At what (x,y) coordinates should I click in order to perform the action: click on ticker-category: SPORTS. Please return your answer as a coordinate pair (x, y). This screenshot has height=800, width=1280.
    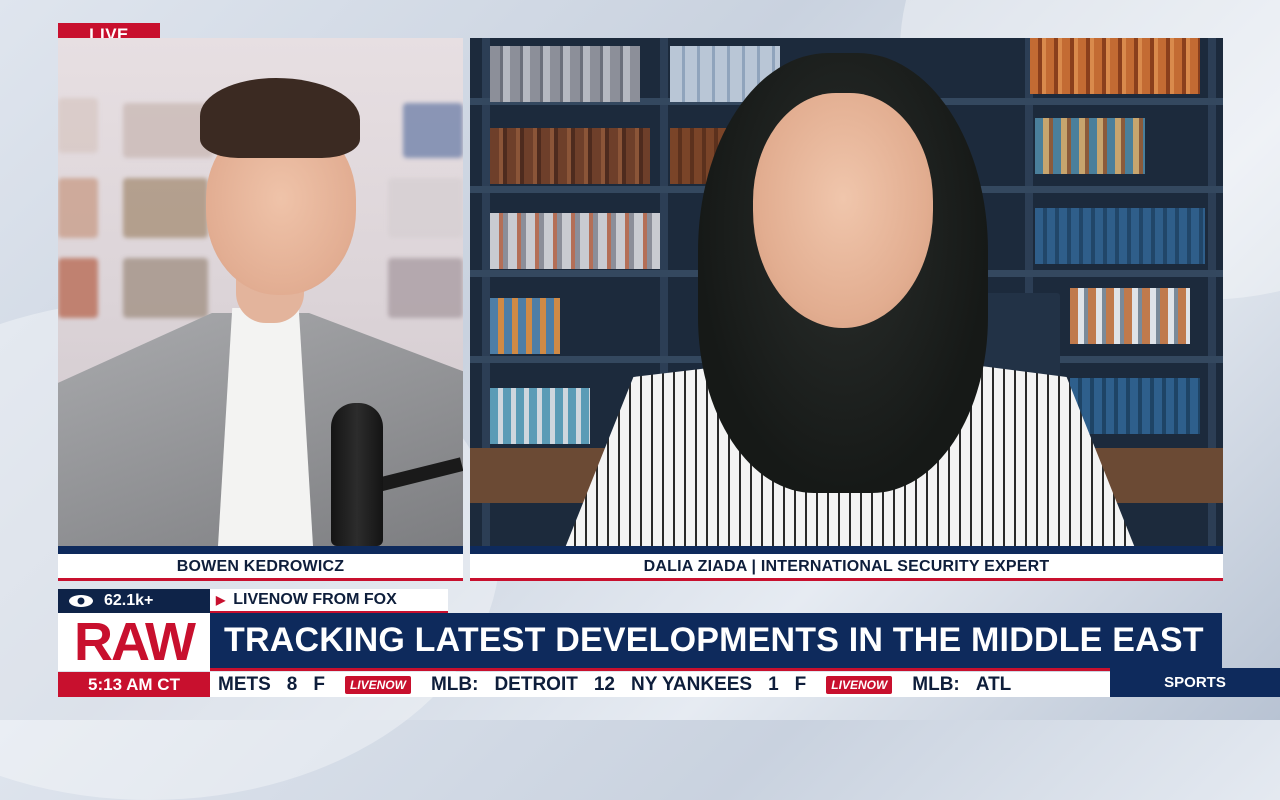
    Looking at the image, I should click on (1195, 682).